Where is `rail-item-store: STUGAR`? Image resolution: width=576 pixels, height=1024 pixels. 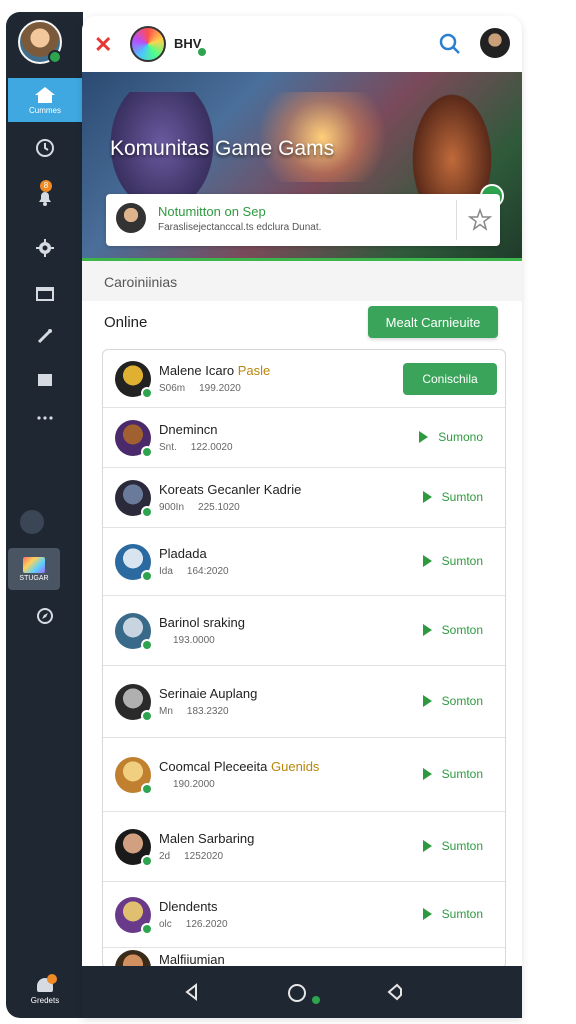
rail-item-store: STUGAR is located at coordinates (34, 569).